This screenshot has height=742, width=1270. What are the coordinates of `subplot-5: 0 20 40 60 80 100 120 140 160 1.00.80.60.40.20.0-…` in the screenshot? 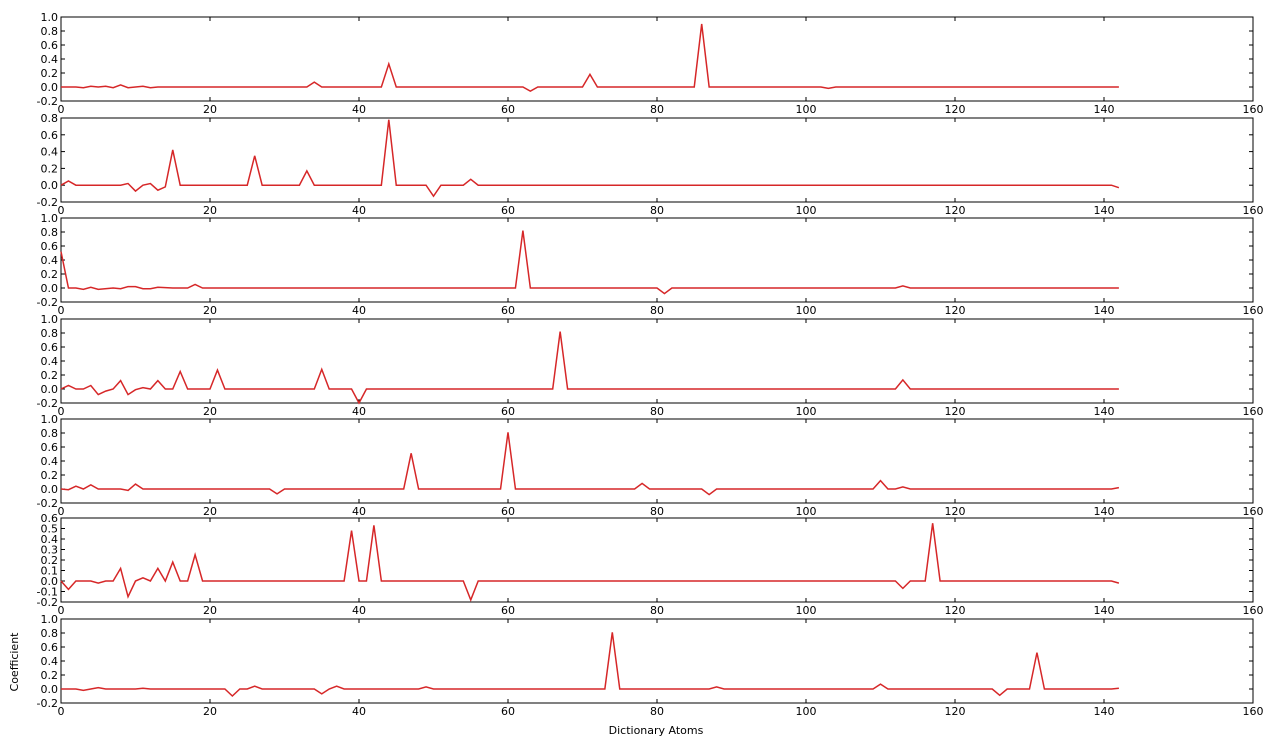 It's located at (650, 465).